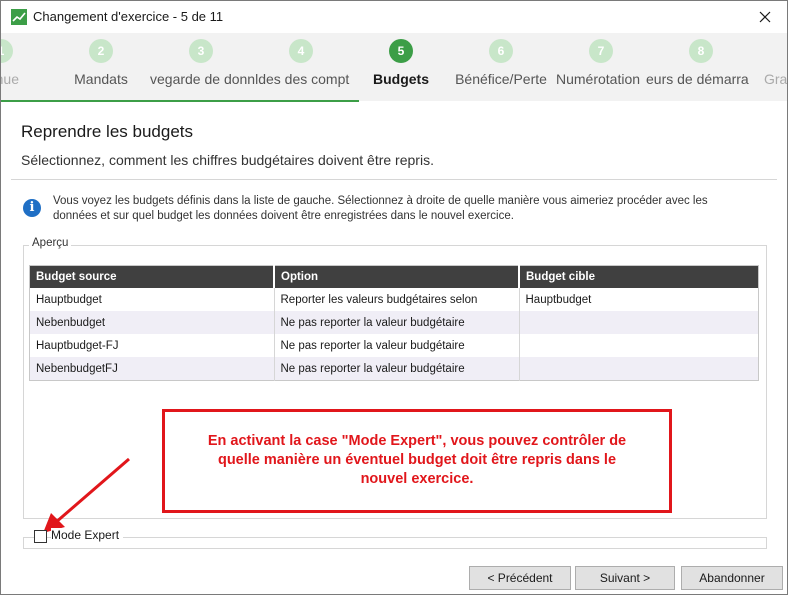 Image resolution: width=788 pixels, height=595 pixels. Describe the element at coordinates (101, 51) in the screenshot. I see `step-number: 2` at that location.